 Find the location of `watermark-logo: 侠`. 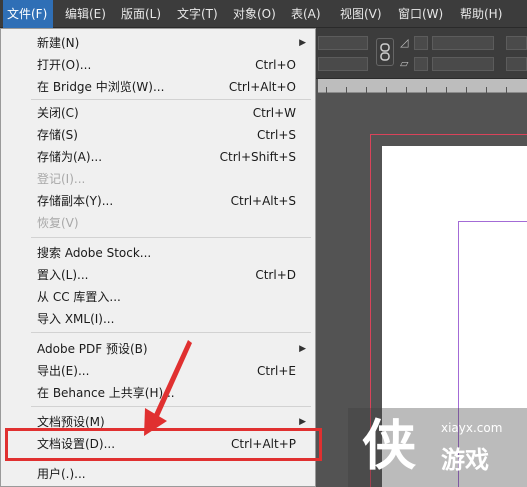

watermark-logo: 侠 is located at coordinates (389, 445).